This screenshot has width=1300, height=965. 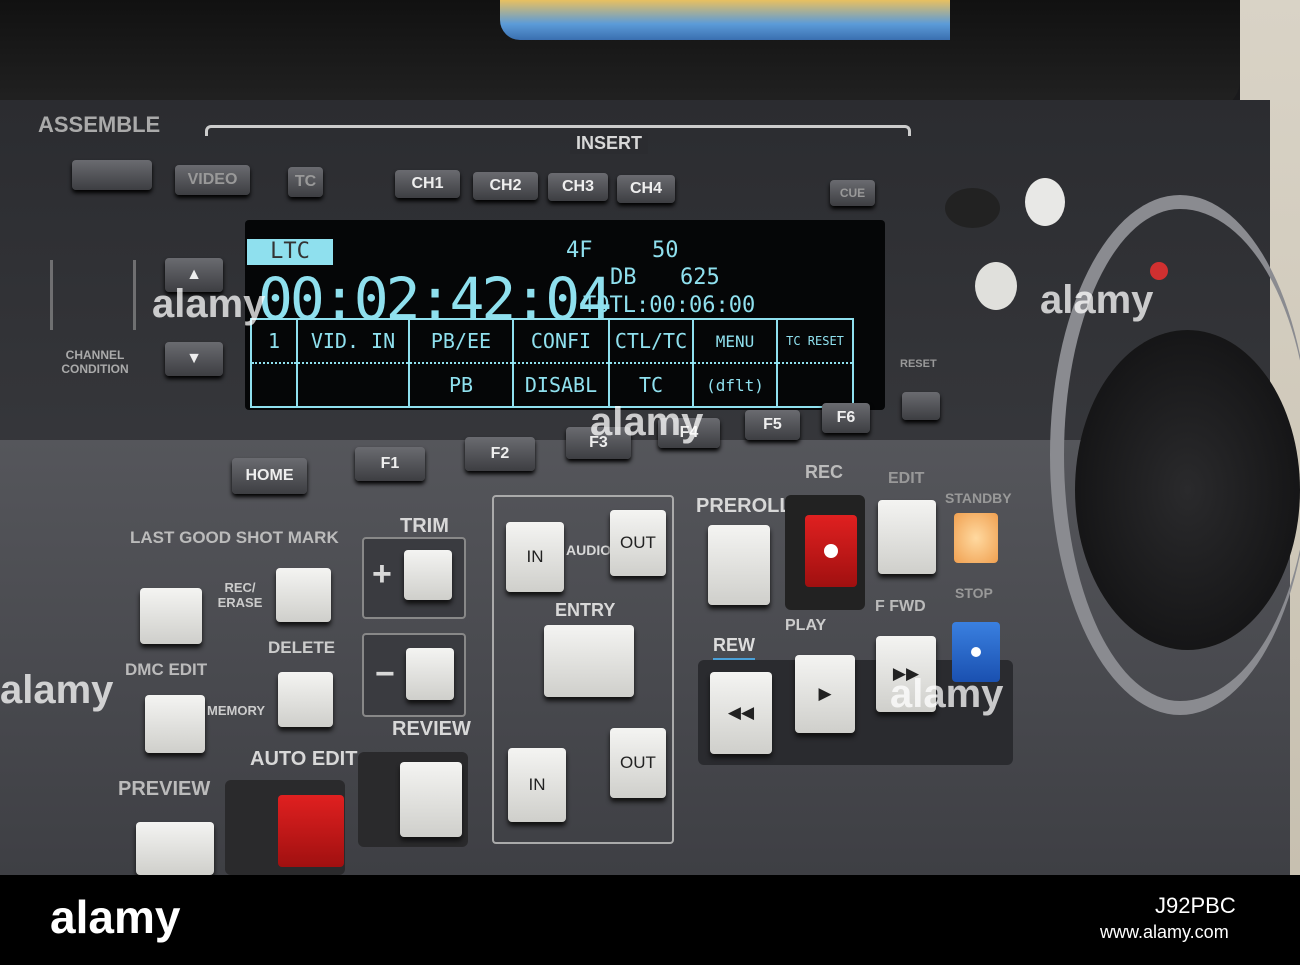 I want to click on entry-button, so click(x=589, y=661).